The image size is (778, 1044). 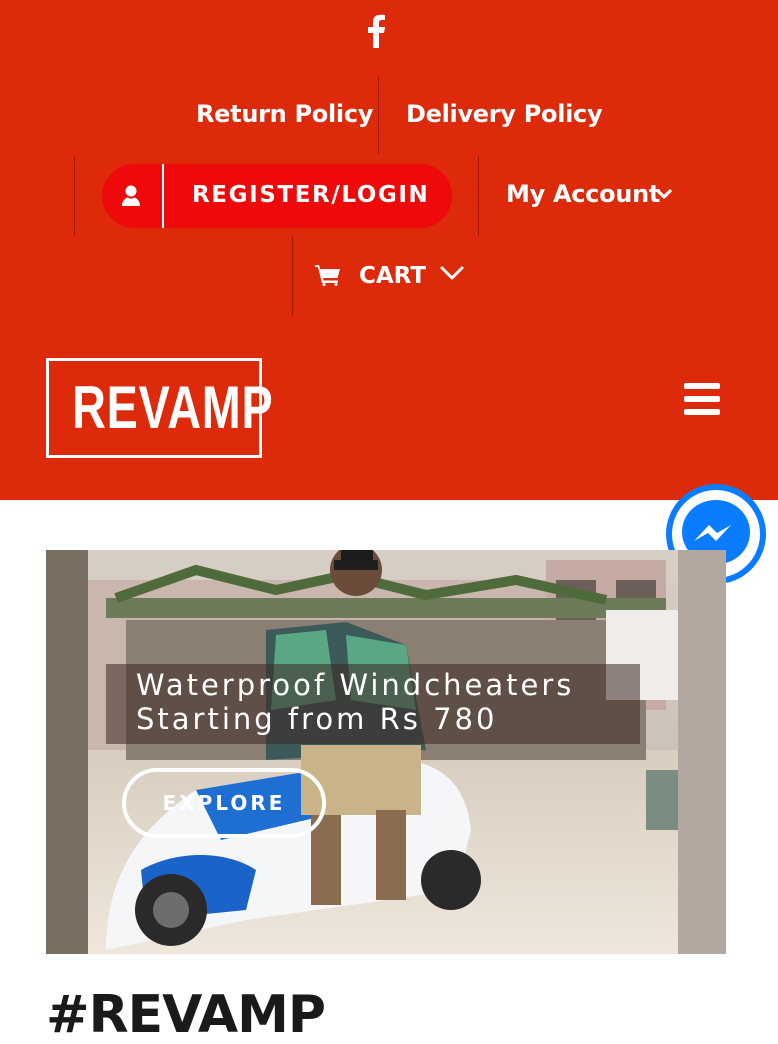 I want to click on site-logo: REVAMP, so click(x=160, y=408).